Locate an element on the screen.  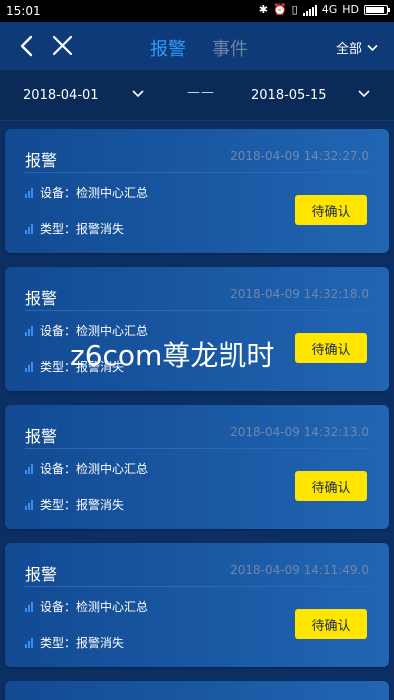
back-button is located at coordinates (28, 46).